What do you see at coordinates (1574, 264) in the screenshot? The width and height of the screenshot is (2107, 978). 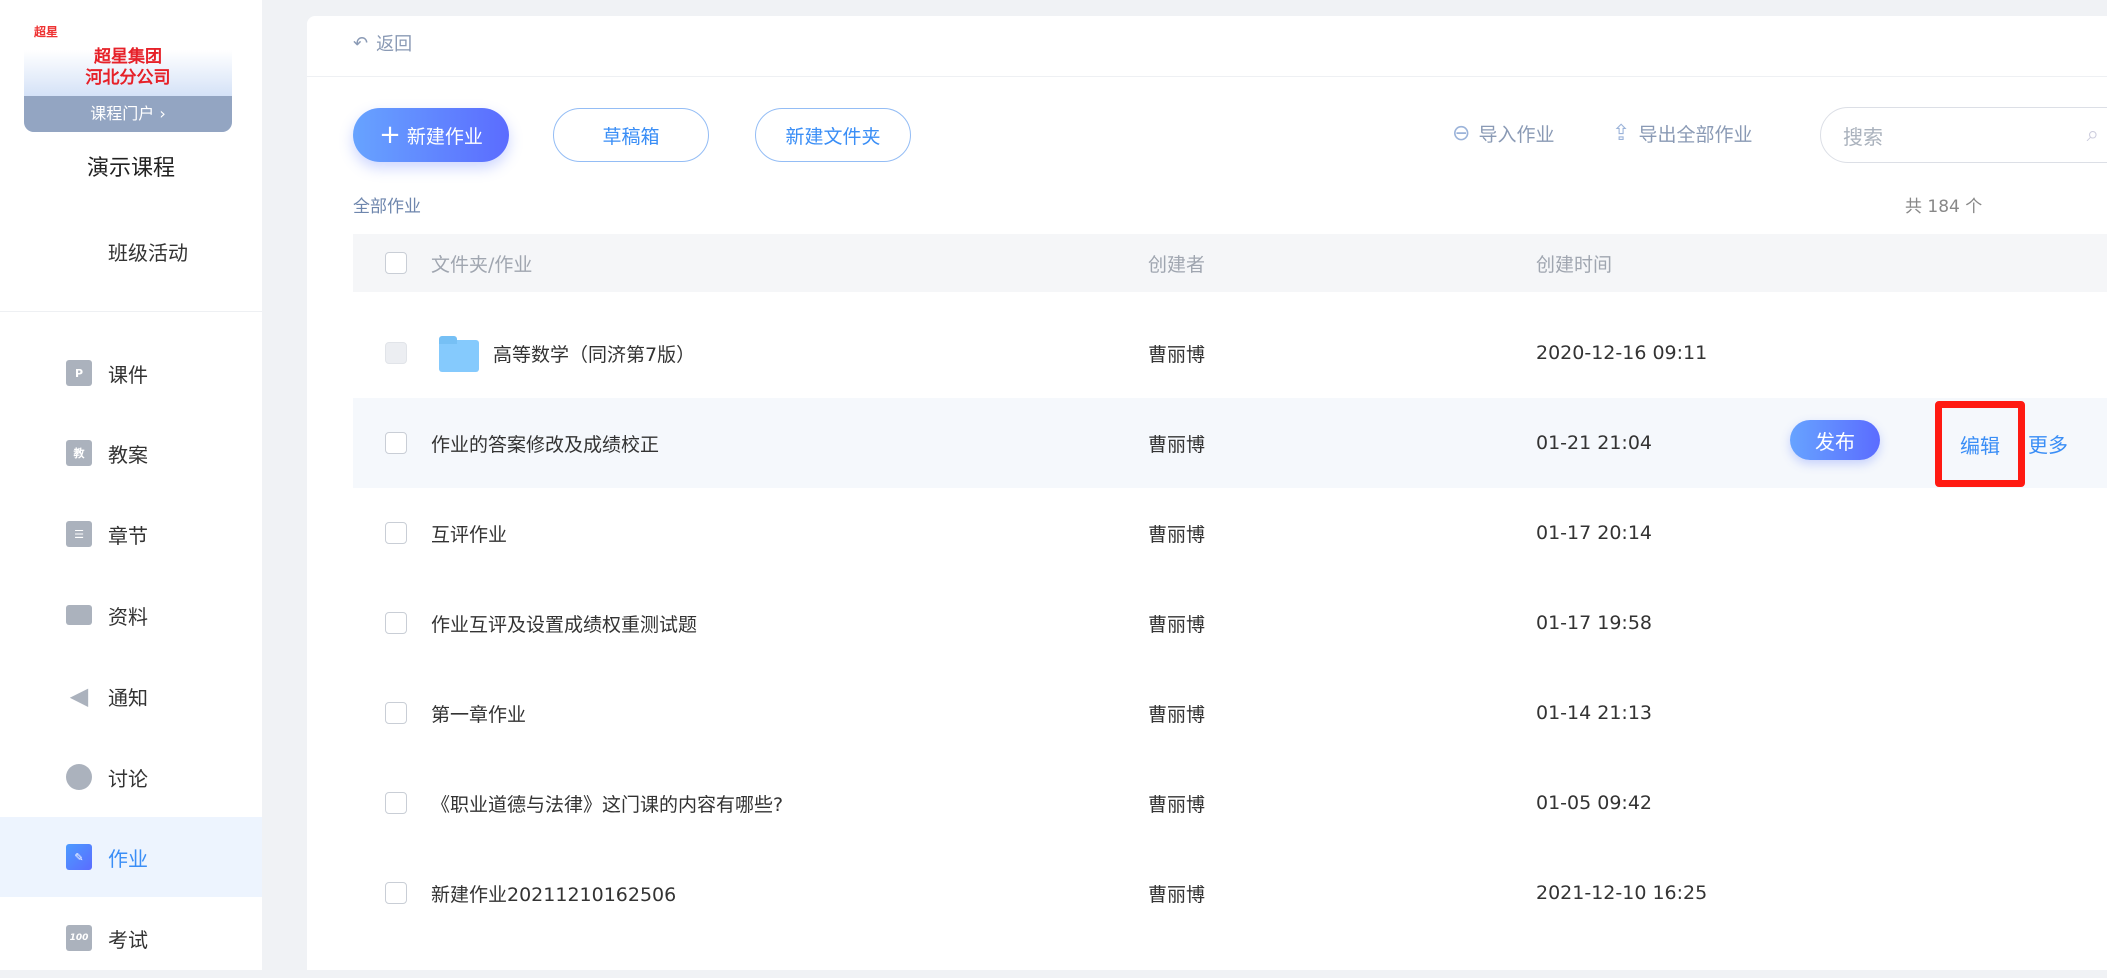 I see `column-created-time: 创建时间` at bounding box center [1574, 264].